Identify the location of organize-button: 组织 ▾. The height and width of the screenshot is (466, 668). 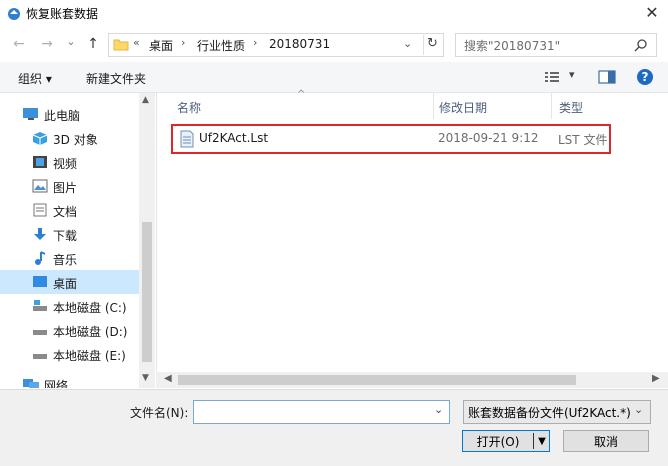
(35, 78).